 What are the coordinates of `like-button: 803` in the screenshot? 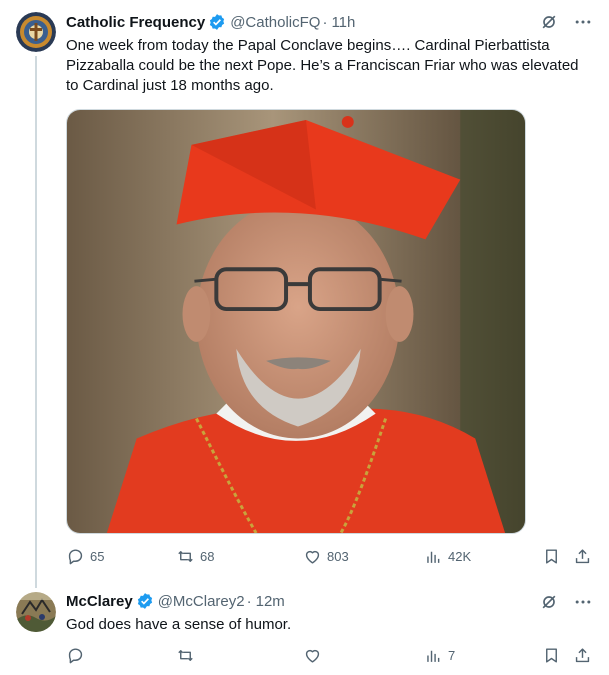 It's located at (326, 556).